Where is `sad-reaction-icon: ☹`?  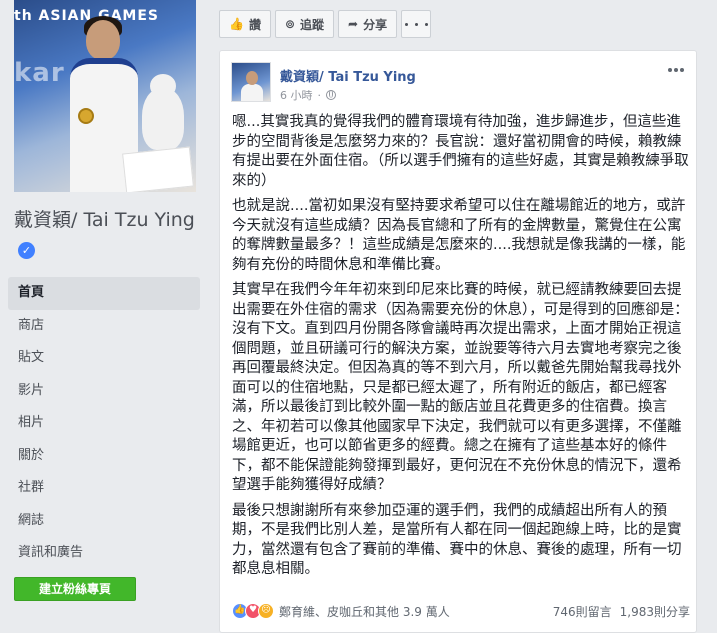
sad-reaction-icon: ☹ is located at coordinates (266, 611).